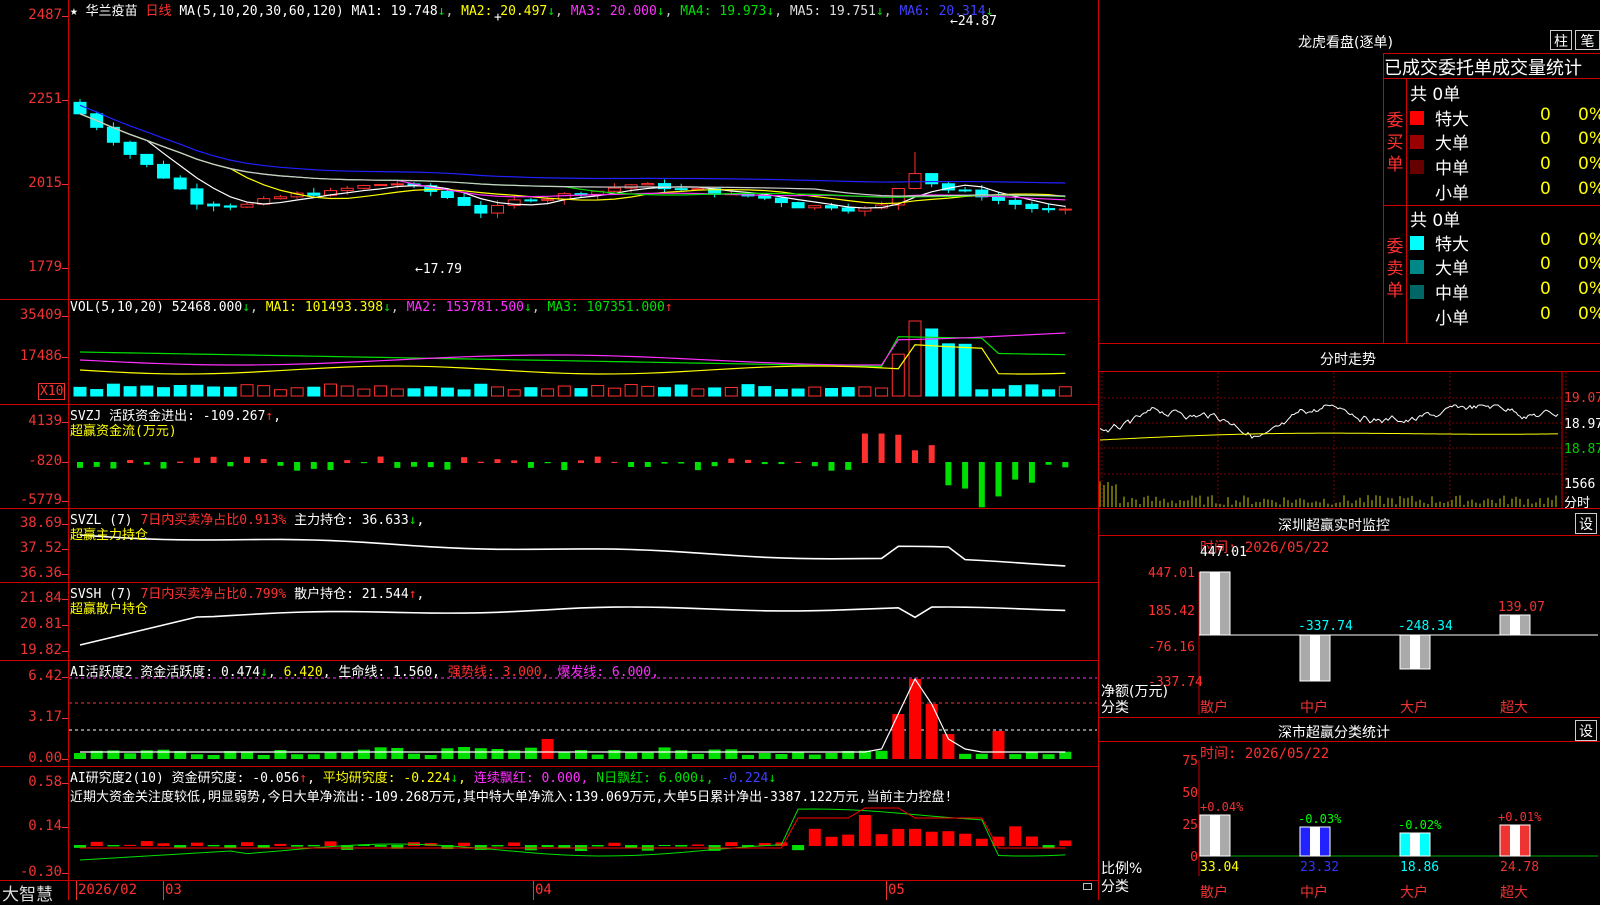  Describe the element at coordinates (45, 15) in the screenshot. I see `price-axis-label: 2487` at that location.